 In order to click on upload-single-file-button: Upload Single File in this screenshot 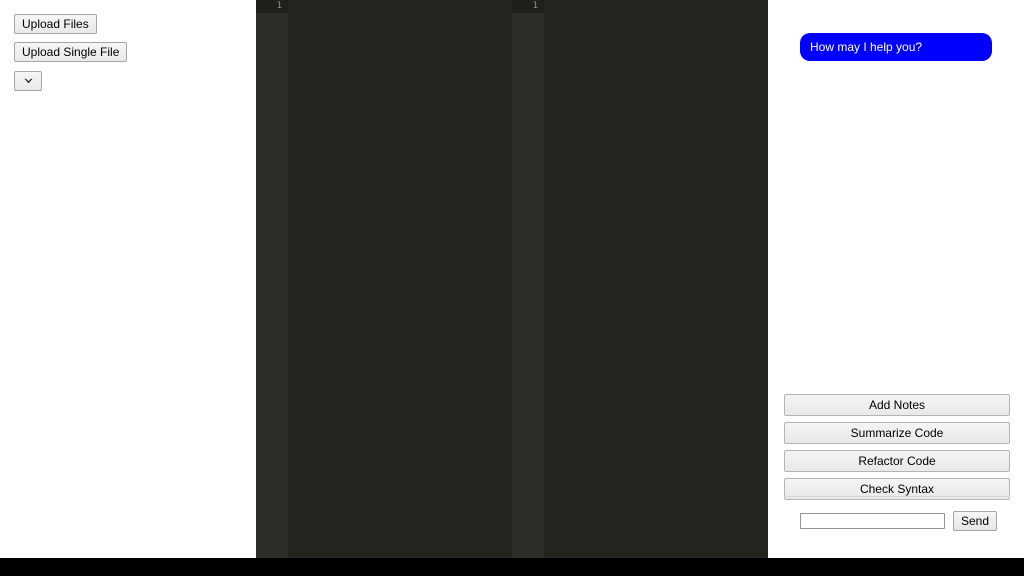, I will do `click(71, 52)`.